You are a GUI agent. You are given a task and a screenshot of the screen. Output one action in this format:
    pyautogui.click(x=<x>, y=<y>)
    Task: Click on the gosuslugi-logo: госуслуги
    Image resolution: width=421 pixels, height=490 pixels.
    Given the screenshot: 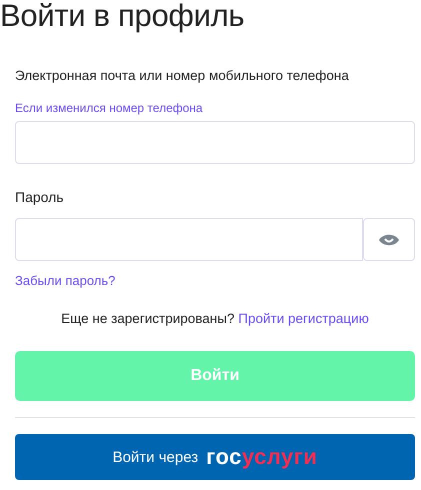 What is the action you would take?
    pyautogui.click(x=262, y=457)
    